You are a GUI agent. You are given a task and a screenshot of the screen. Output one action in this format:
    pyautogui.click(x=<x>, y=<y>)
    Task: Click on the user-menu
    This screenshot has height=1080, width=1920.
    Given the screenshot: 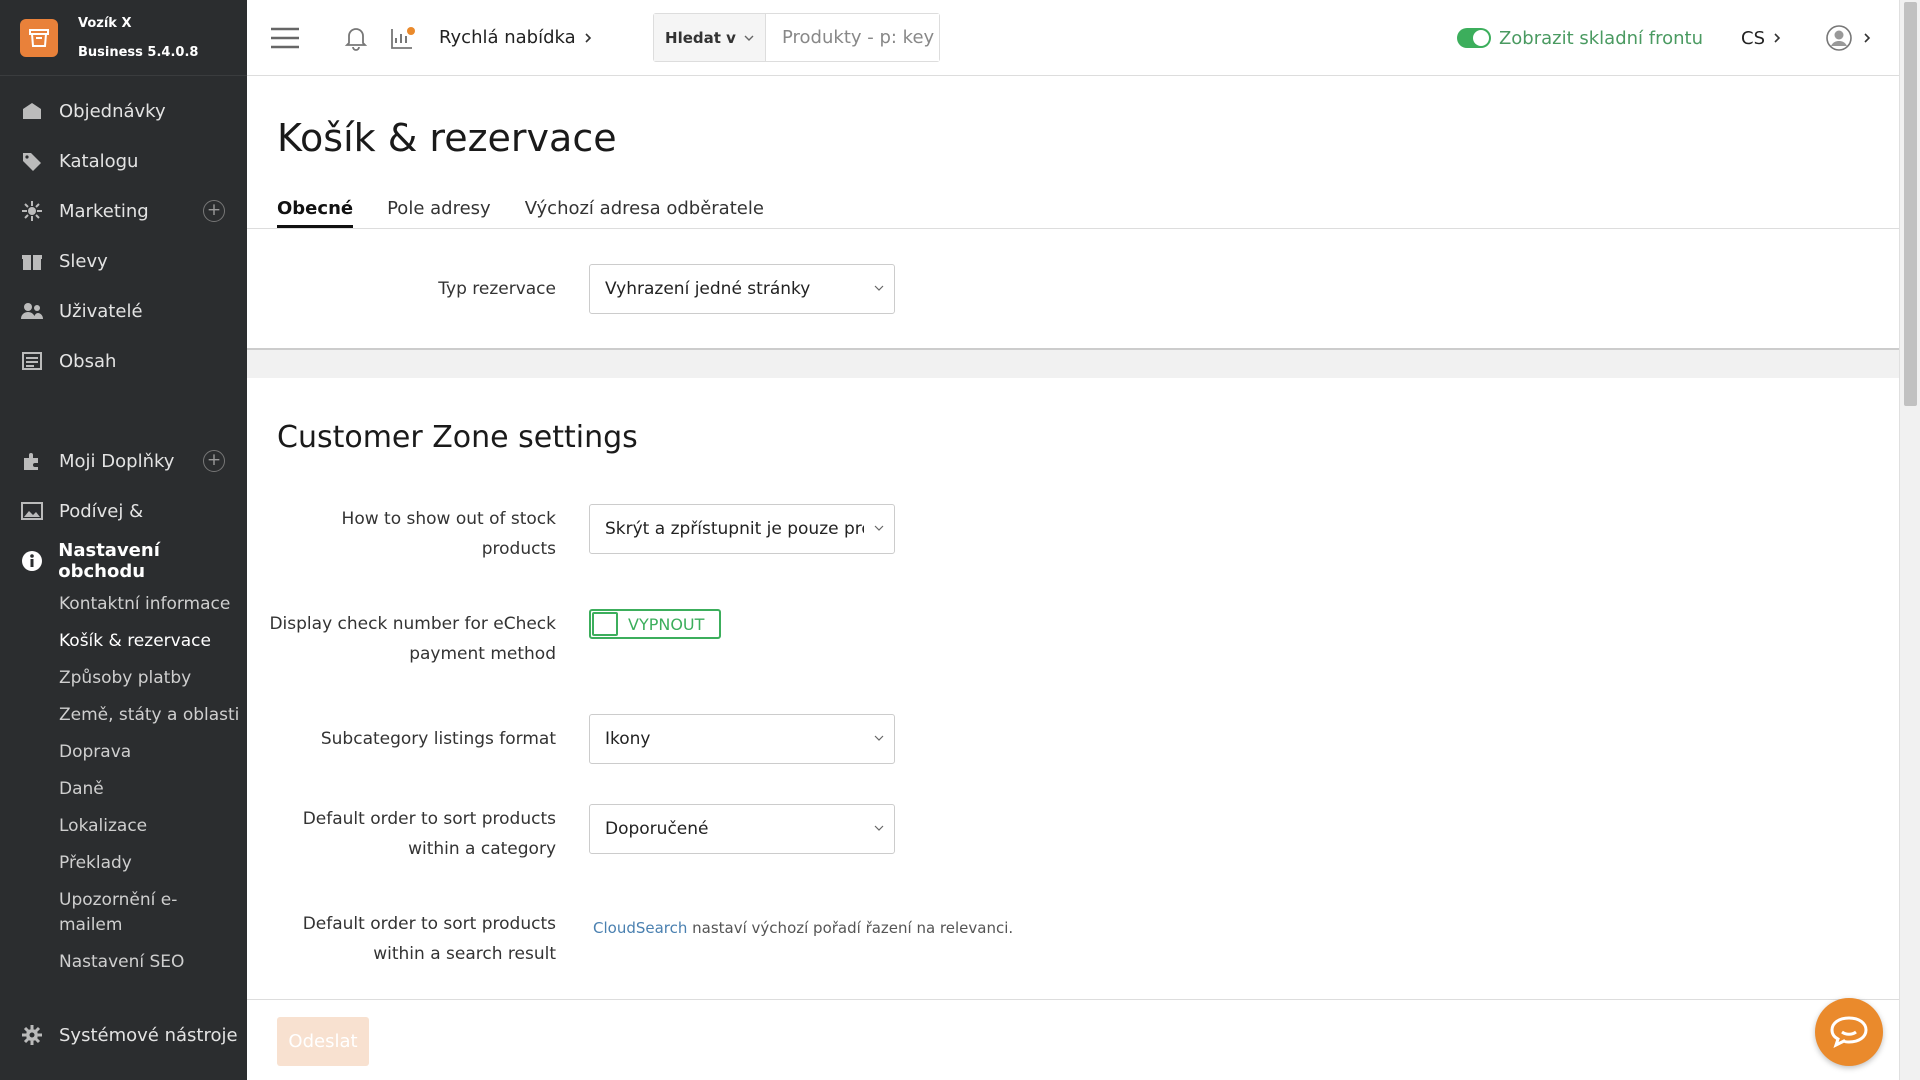 What is the action you would take?
    pyautogui.click(x=1849, y=38)
    